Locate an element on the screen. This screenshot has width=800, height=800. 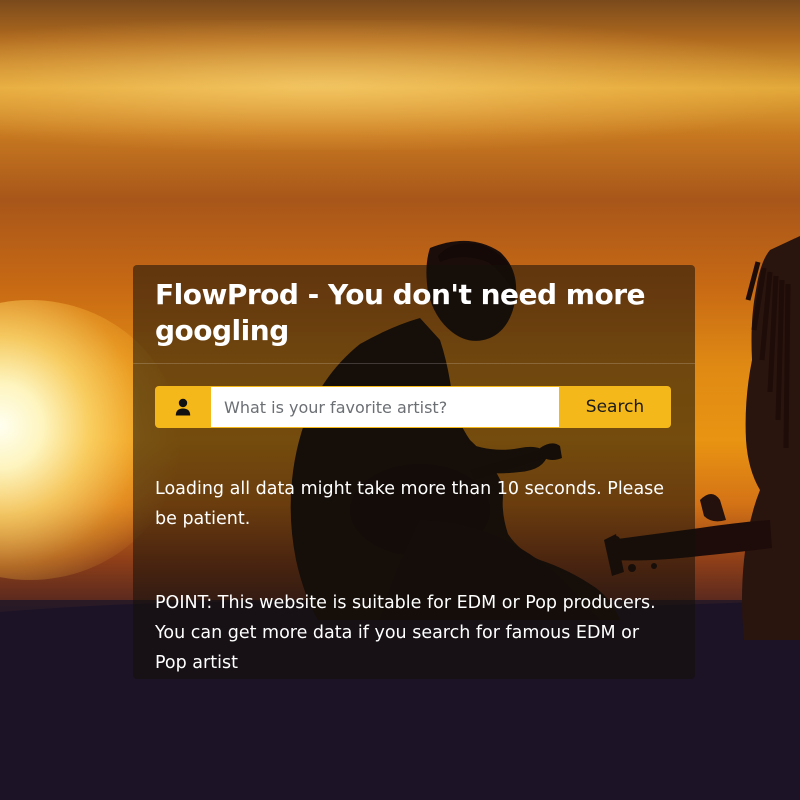
user-icon is located at coordinates (183, 407).